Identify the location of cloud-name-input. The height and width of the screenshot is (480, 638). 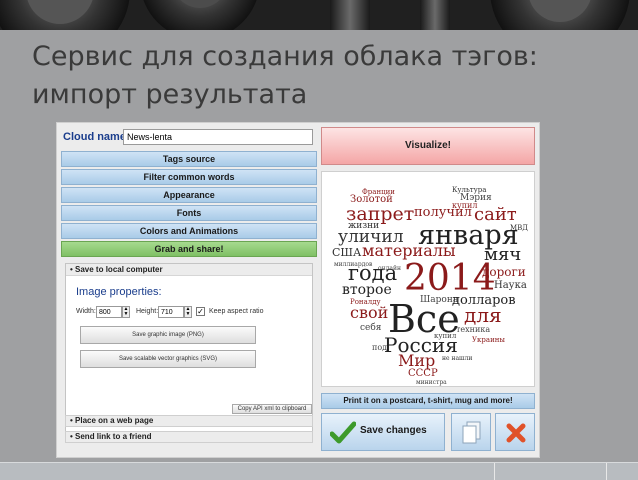
(218, 137).